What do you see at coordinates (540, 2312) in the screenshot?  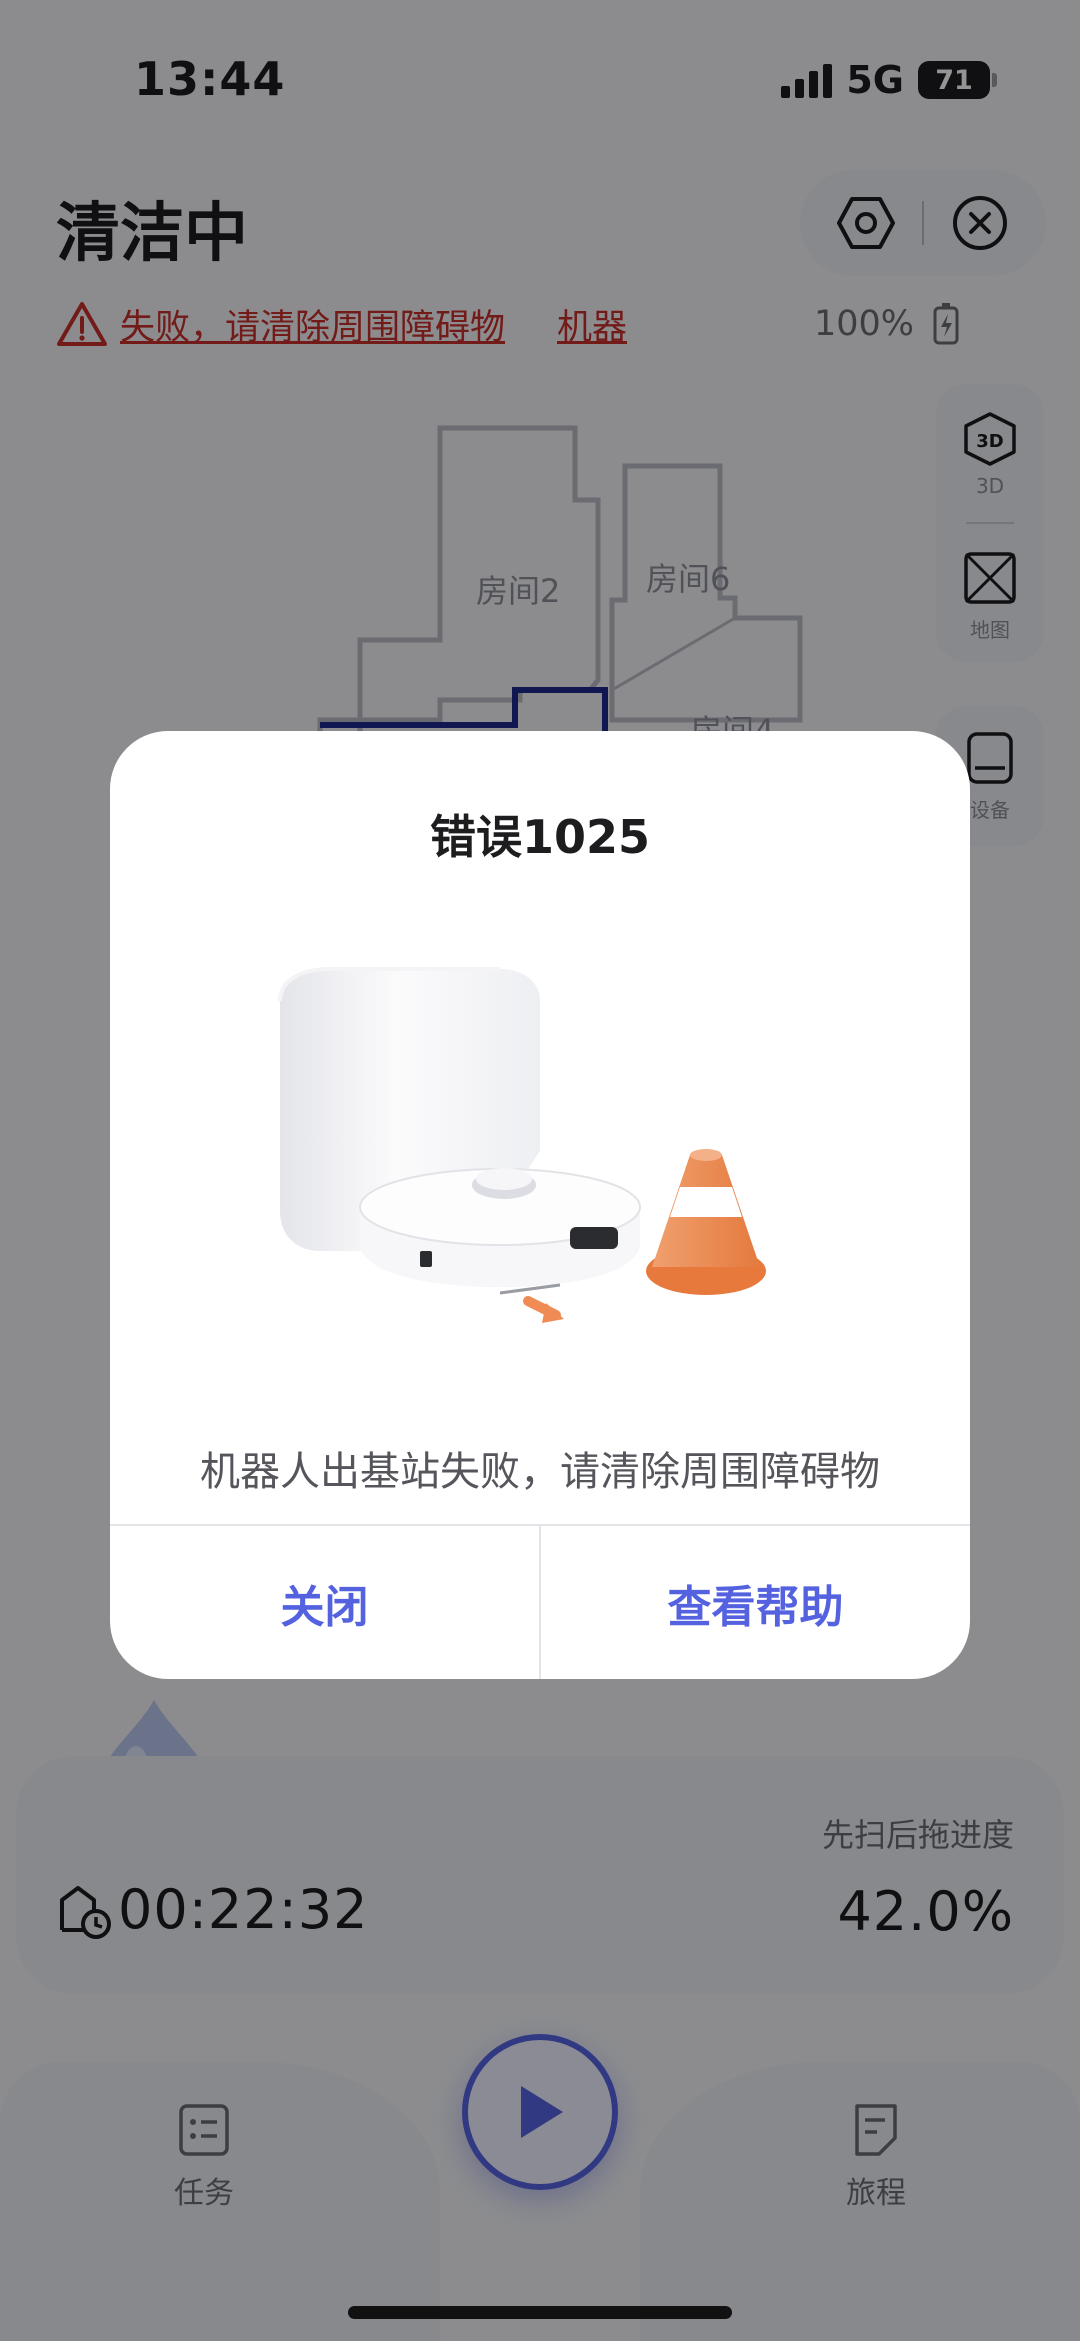 I see `home-indicator` at bounding box center [540, 2312].